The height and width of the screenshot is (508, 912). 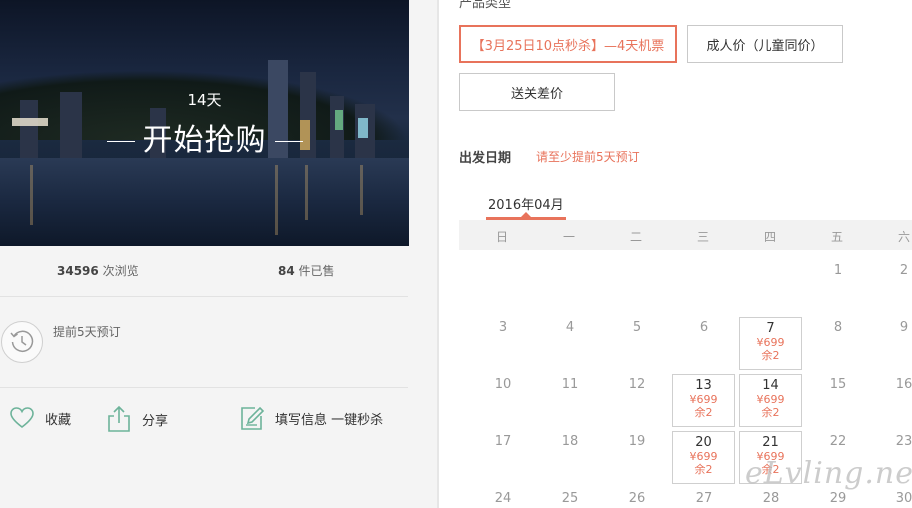 I want to click on day-number: 13, so click(x=703, y=385).